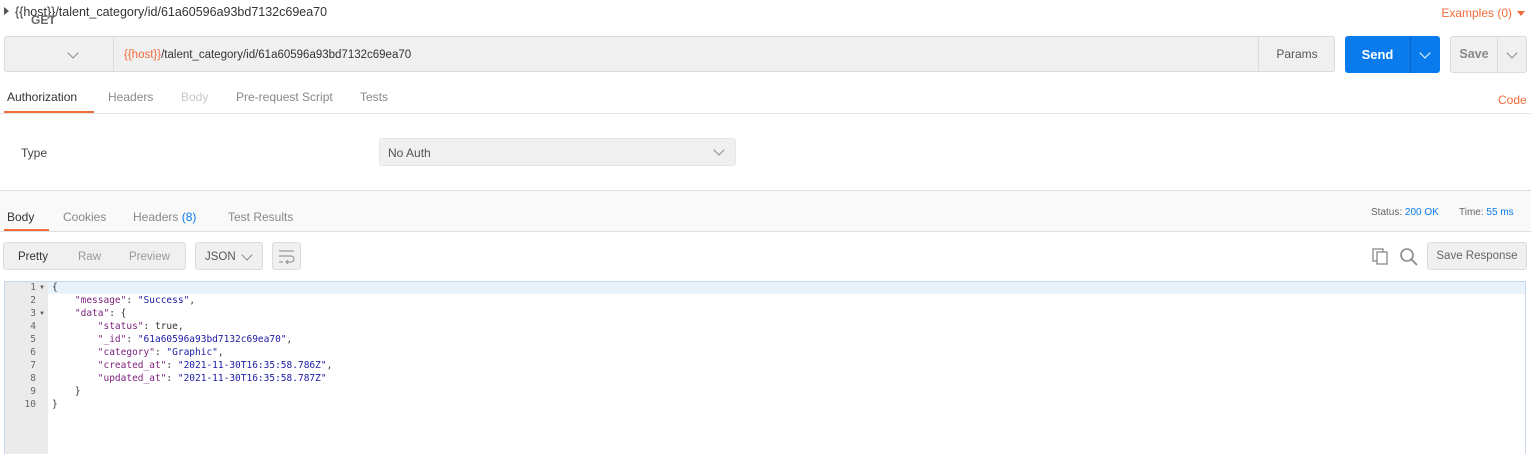  I want to click on code-line: "_id": "61a60596a93bd7132c69ea70",, so click(195, 339).